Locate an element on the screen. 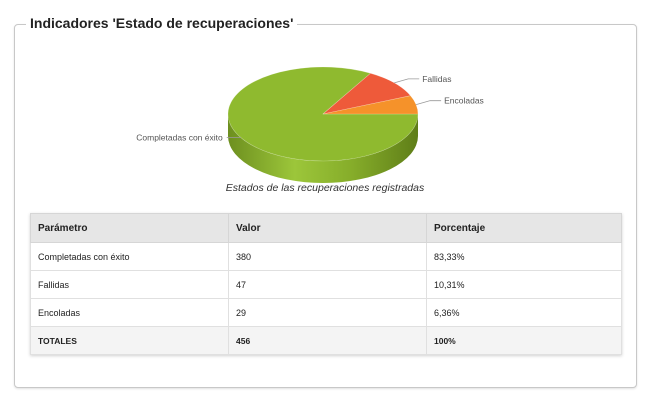 Image resolution: width=650 pixels, height=411 pixels. totals-label: TOTALES is located at coordinates (129, 340).